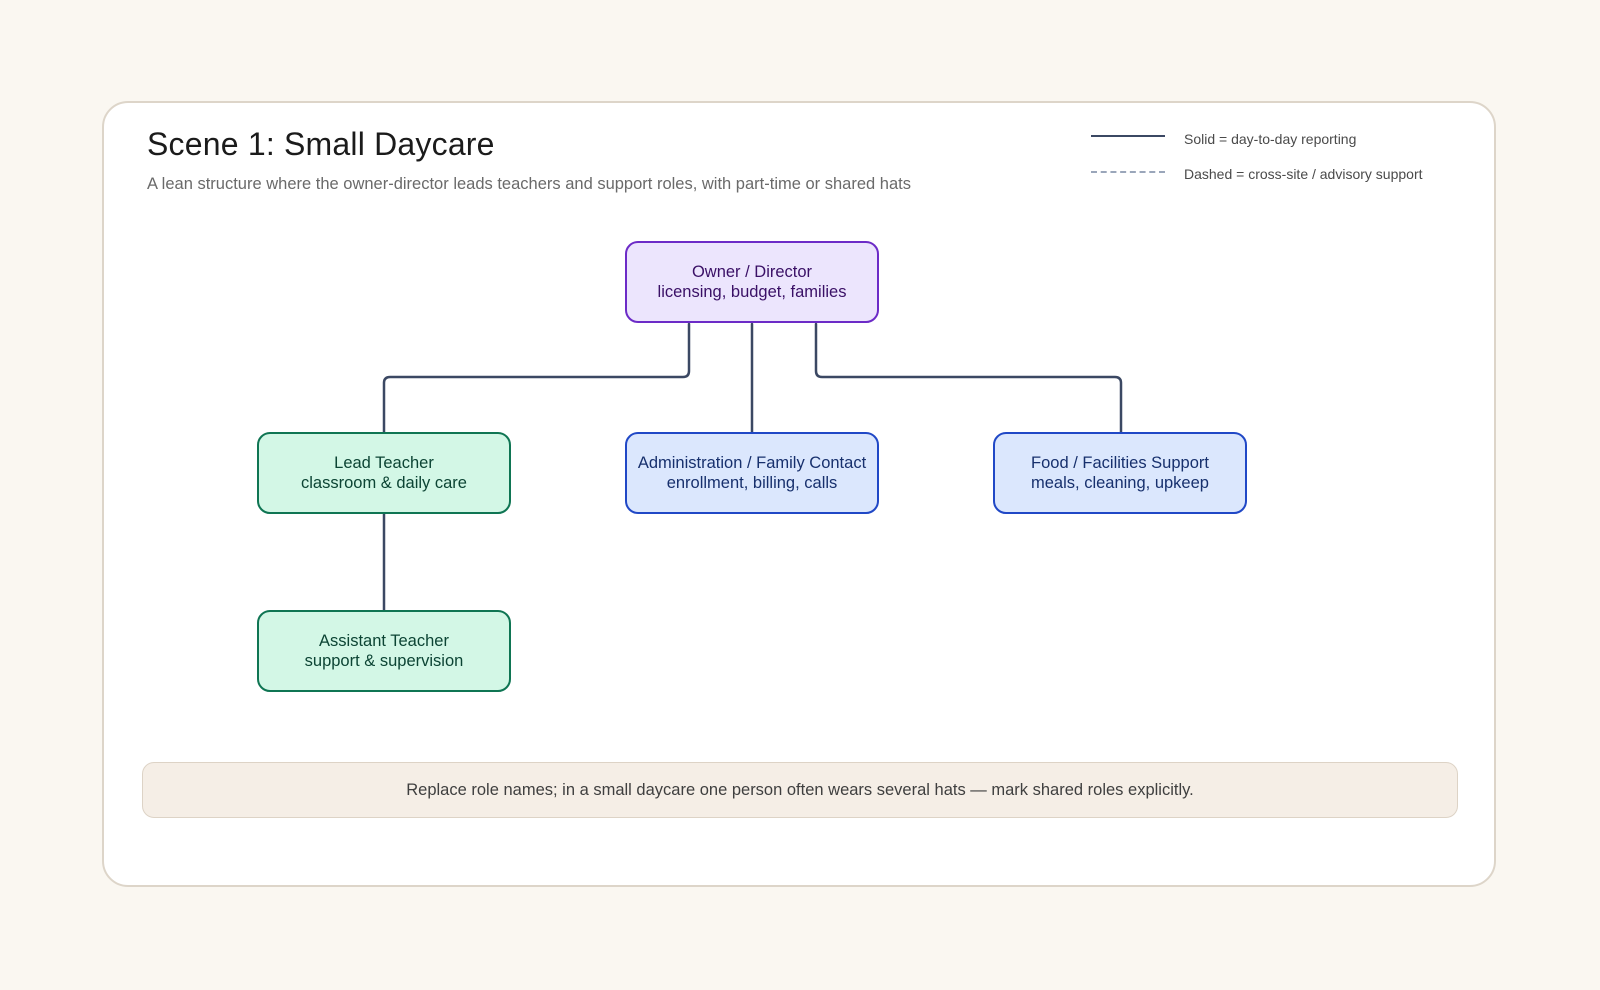  I want to click on node-owner-title: Owner / Director, so click(752, 272).